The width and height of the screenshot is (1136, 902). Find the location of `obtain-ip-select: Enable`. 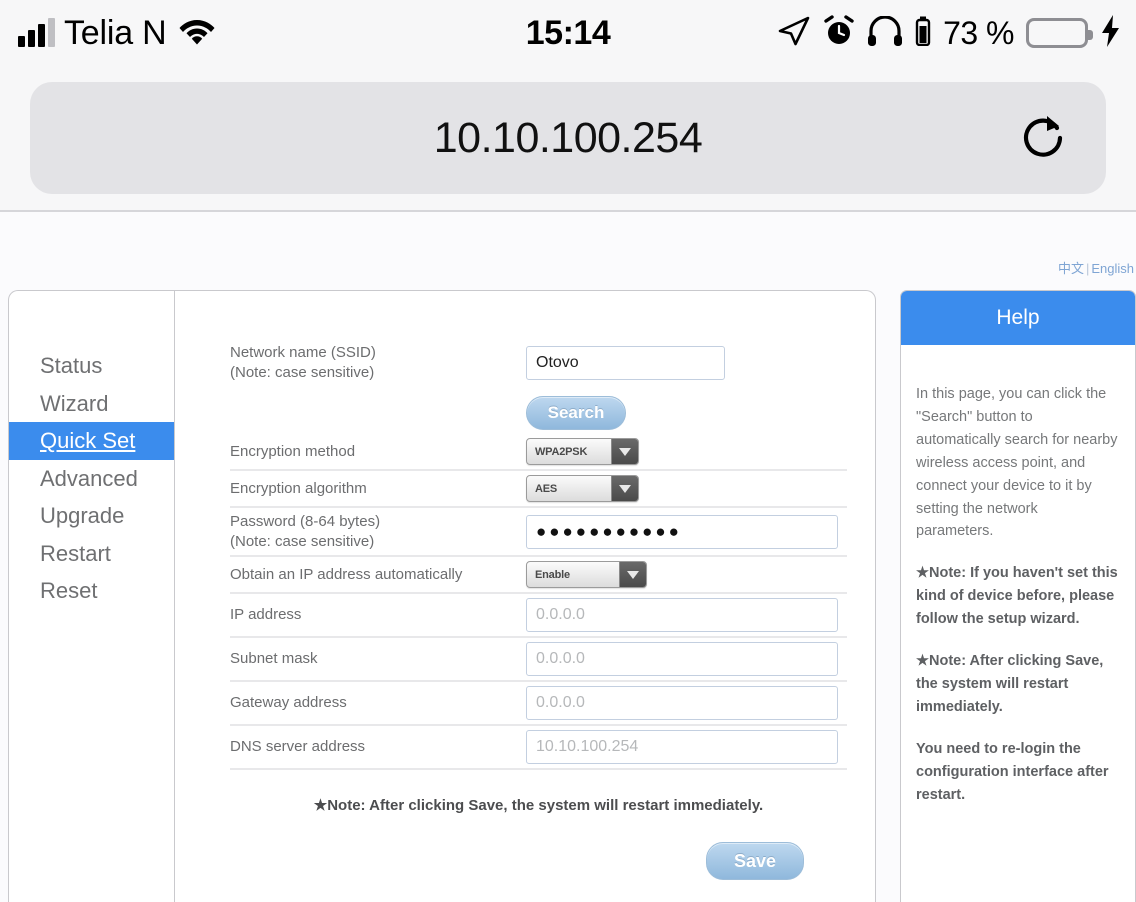

obtain-ip-select: Enable is located at coordinates (586, 574).